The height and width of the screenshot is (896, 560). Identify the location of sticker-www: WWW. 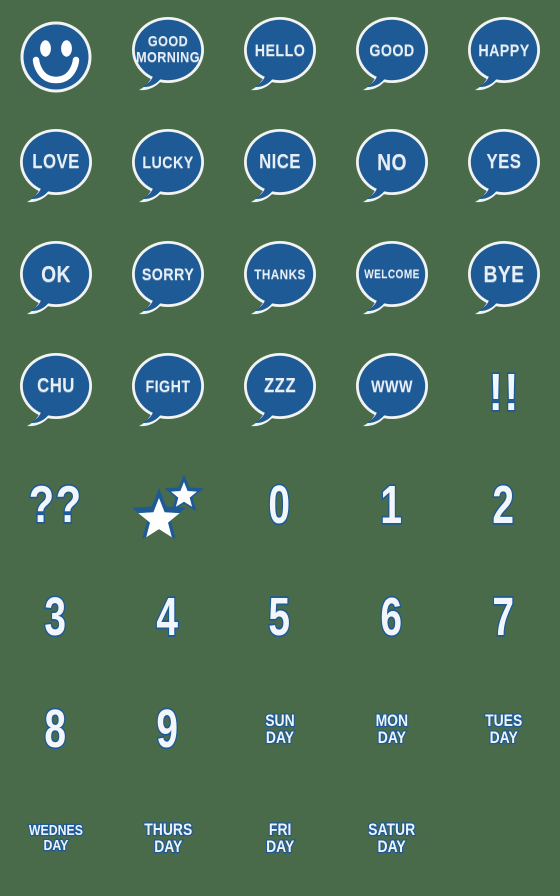
(392, 393).